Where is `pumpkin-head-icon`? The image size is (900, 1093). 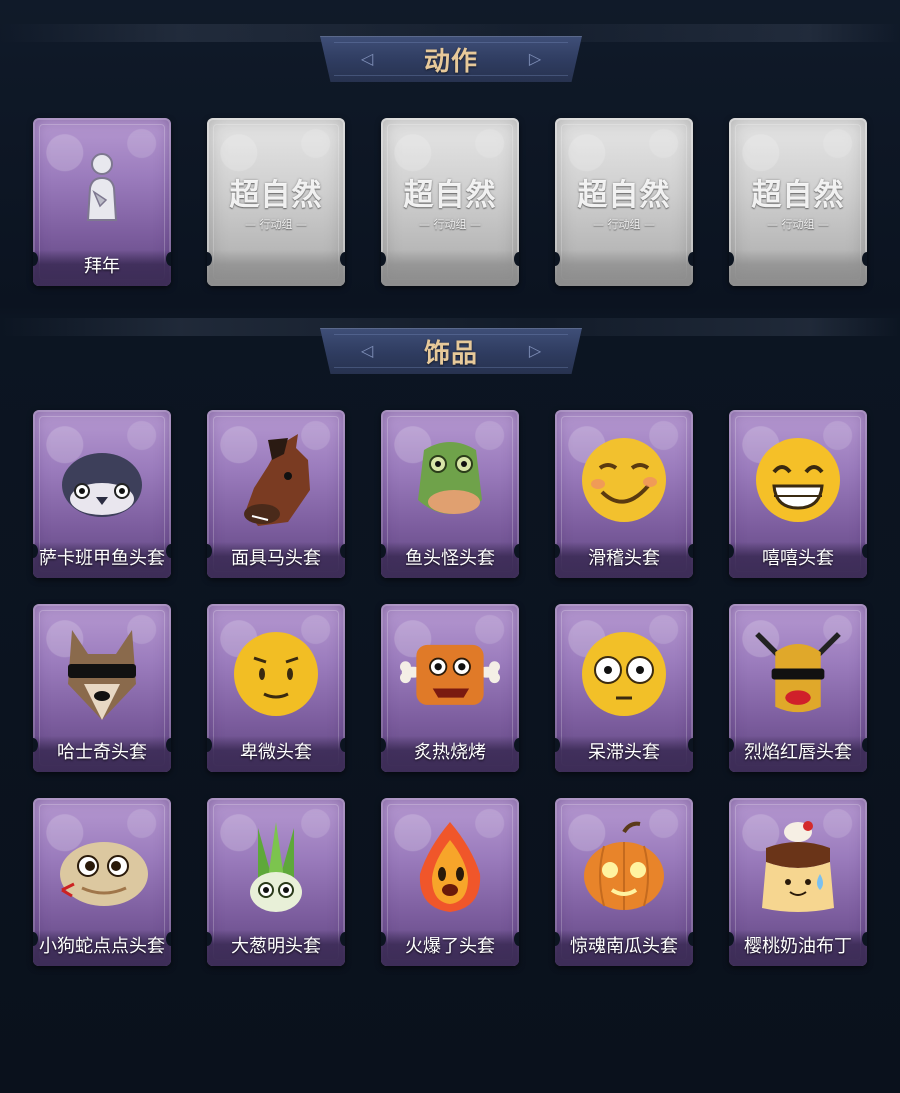
pumpkin-head-icon is located at coordinates (624, 868).